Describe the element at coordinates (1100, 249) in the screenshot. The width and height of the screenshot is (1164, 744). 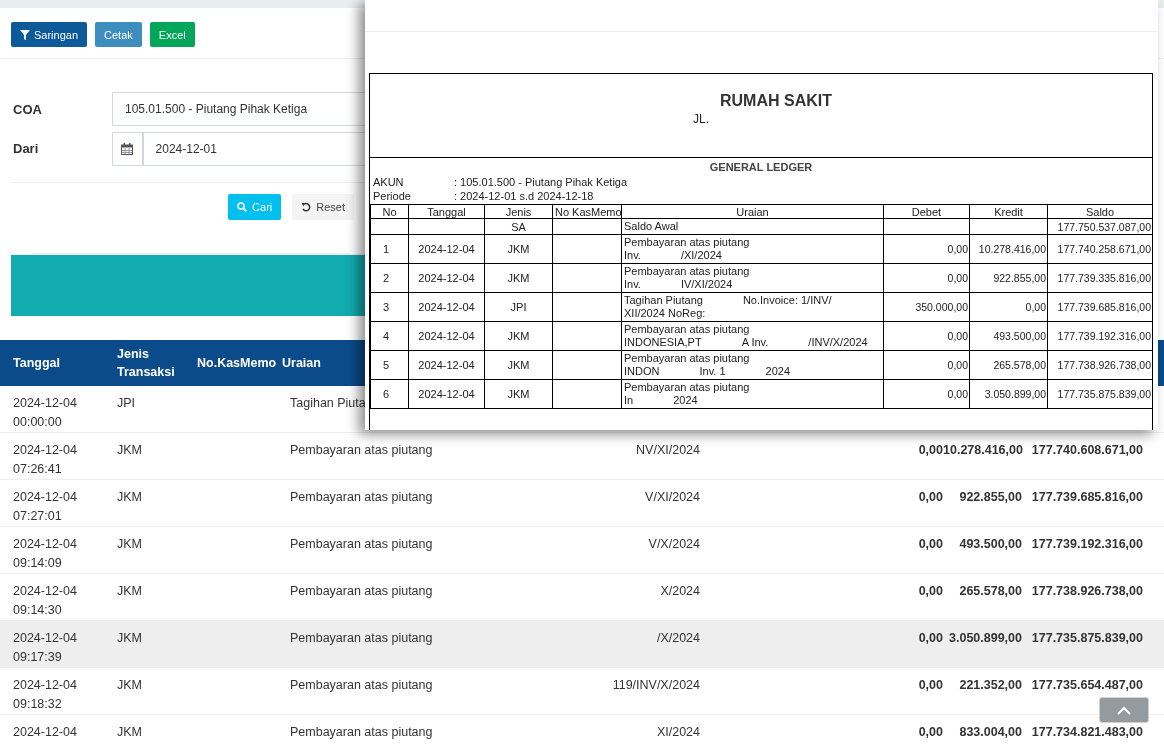
I see `table-cell: 177.740.258.671,00` at that location.